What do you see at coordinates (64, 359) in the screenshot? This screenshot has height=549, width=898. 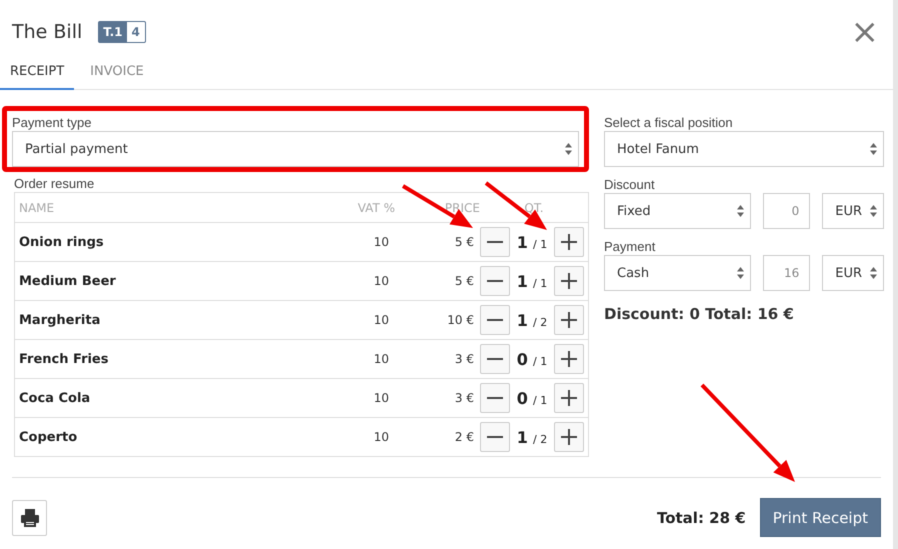 I see `item-name: French Fries` at bounding box center [64, 359].